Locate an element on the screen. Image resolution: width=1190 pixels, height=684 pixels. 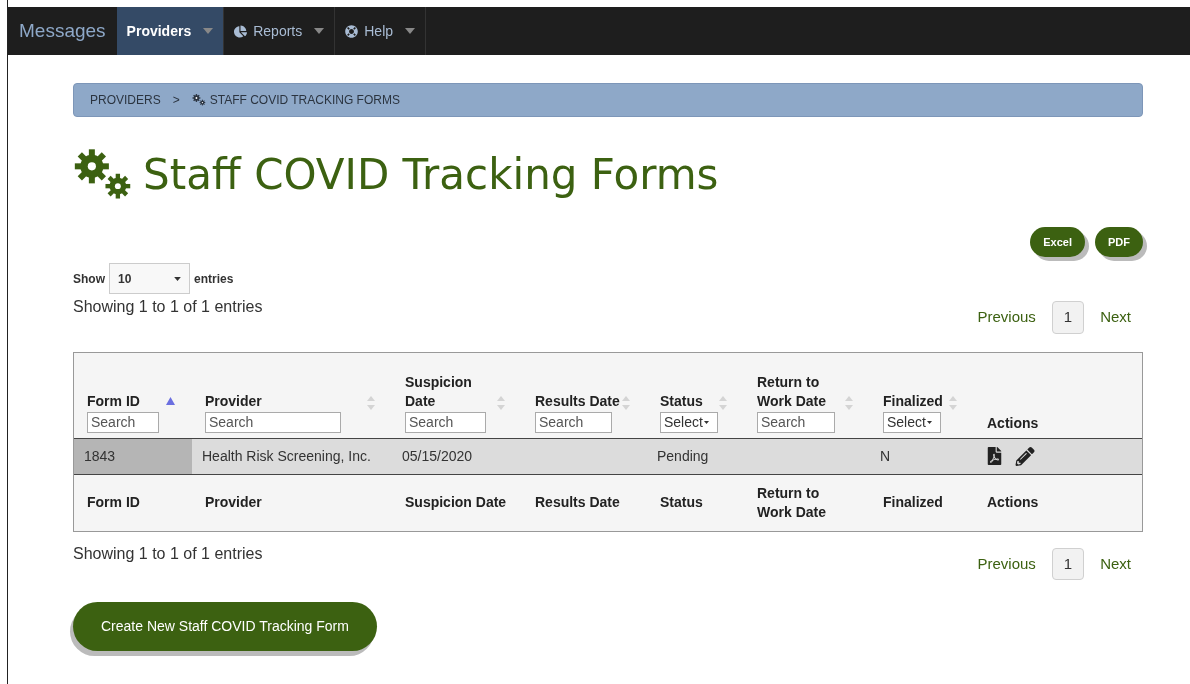
column-label: Provider is located at coordinates (233, 401).